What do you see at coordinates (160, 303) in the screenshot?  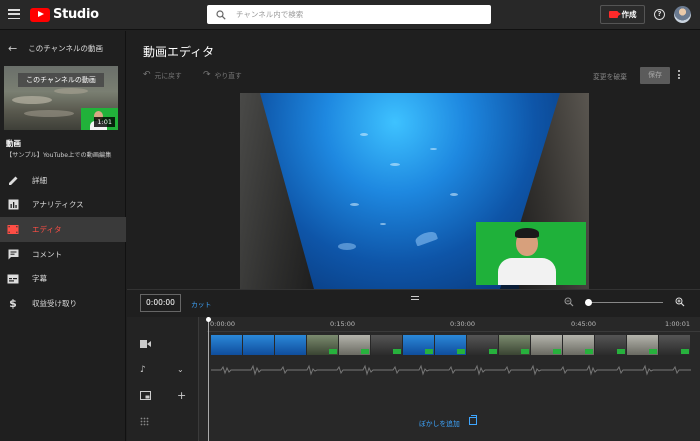 I see `current-time-field: 0:00:00` at bounding box center [160, 303].